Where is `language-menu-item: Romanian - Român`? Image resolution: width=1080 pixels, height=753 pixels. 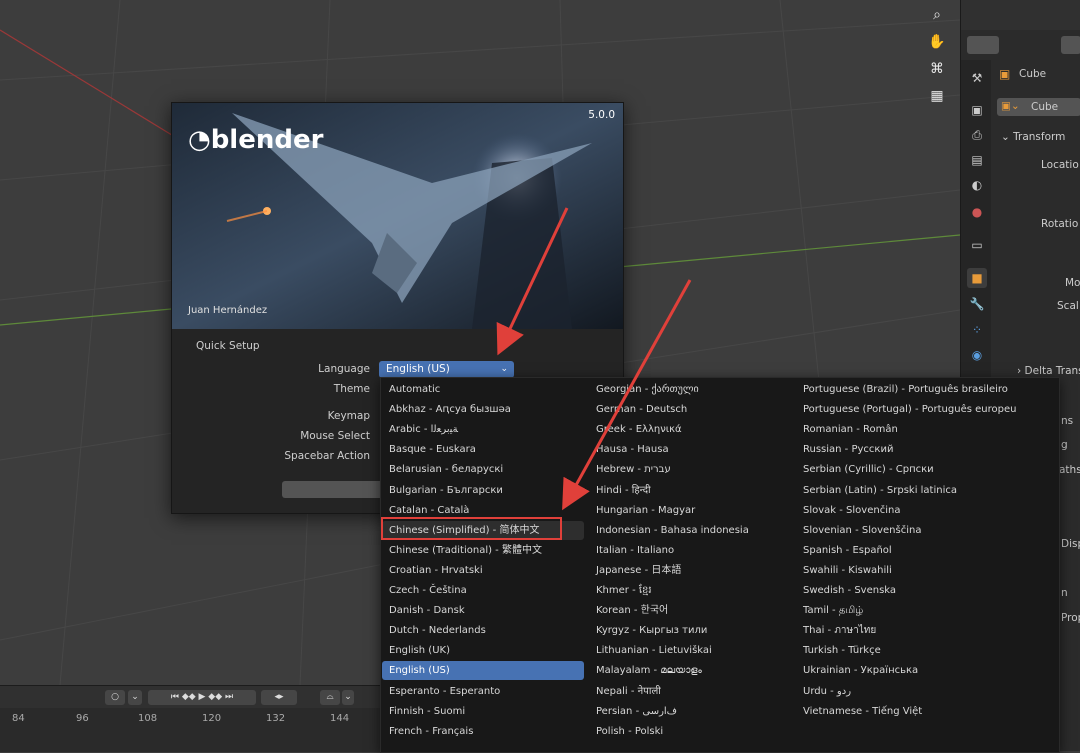 language-menu-item: Romanian - Român is located at coordinates (926, 429).